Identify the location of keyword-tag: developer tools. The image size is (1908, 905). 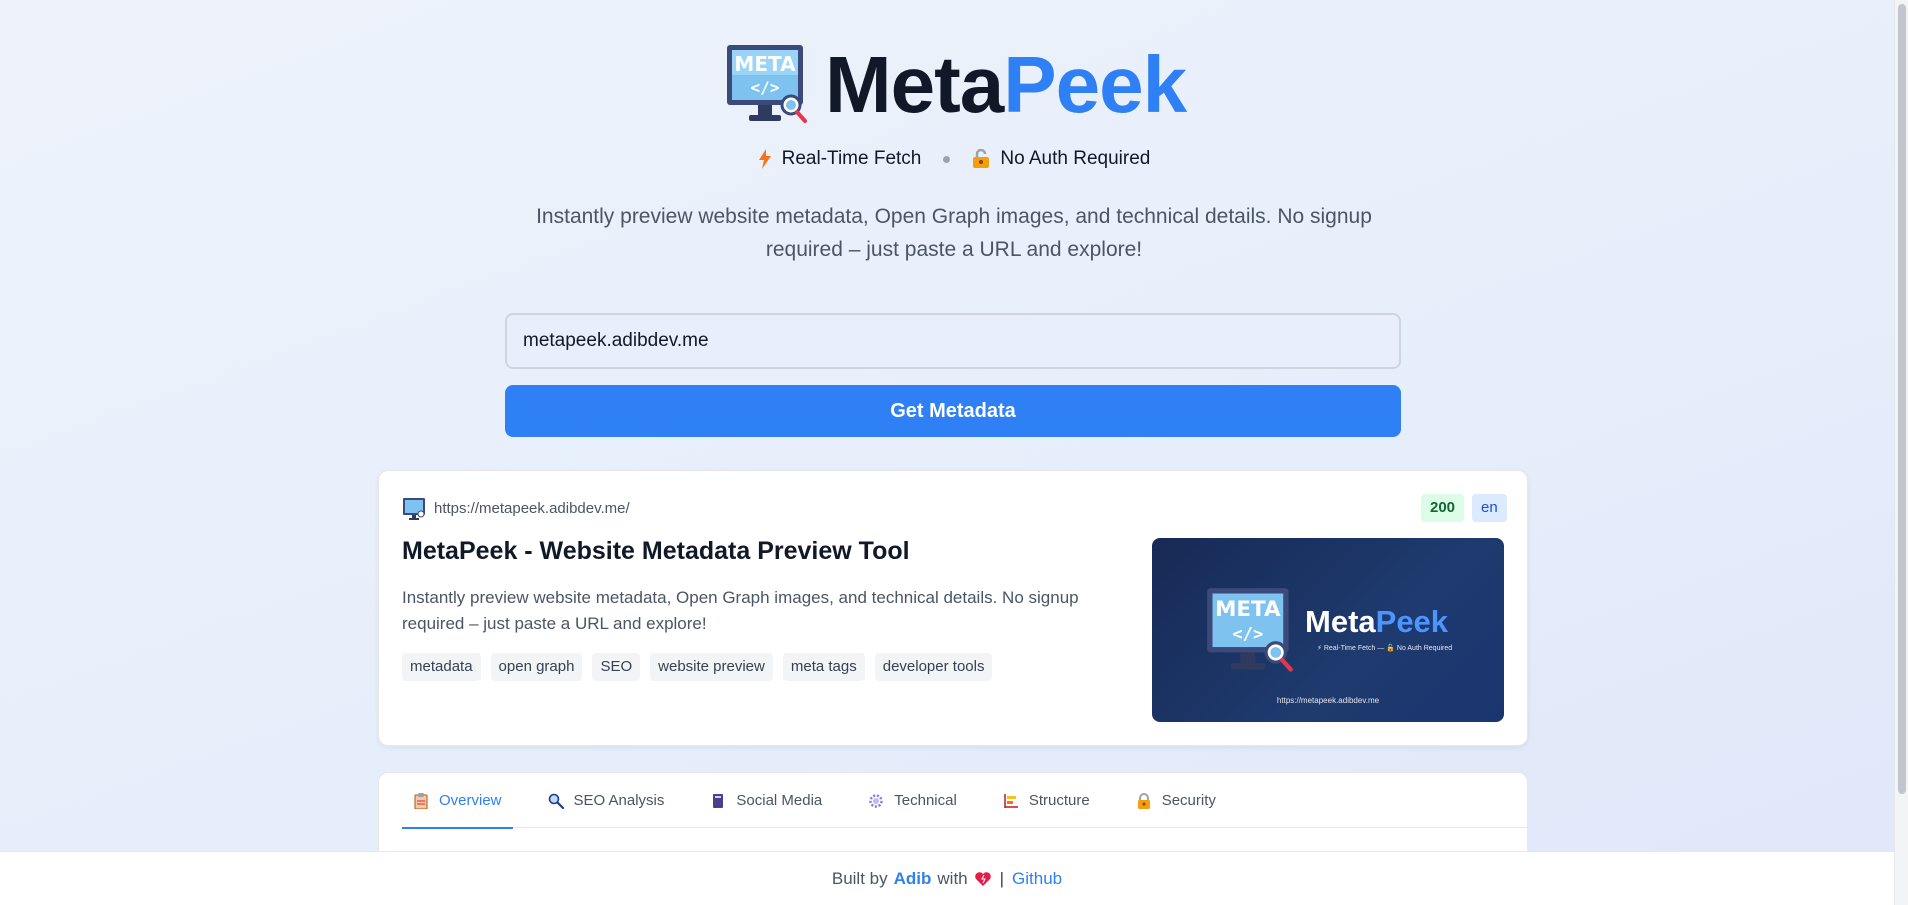
(933, 667).